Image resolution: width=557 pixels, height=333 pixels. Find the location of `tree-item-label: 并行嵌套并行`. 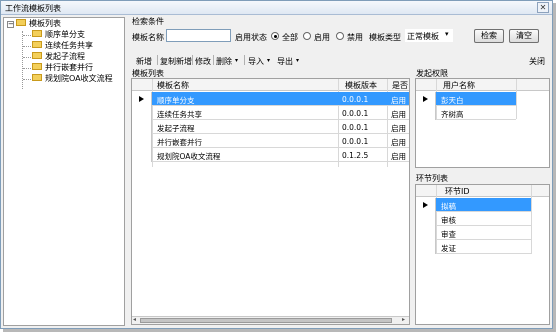

tree-item-label: 并行嵌套并行 is located at coordinates (69, 67).